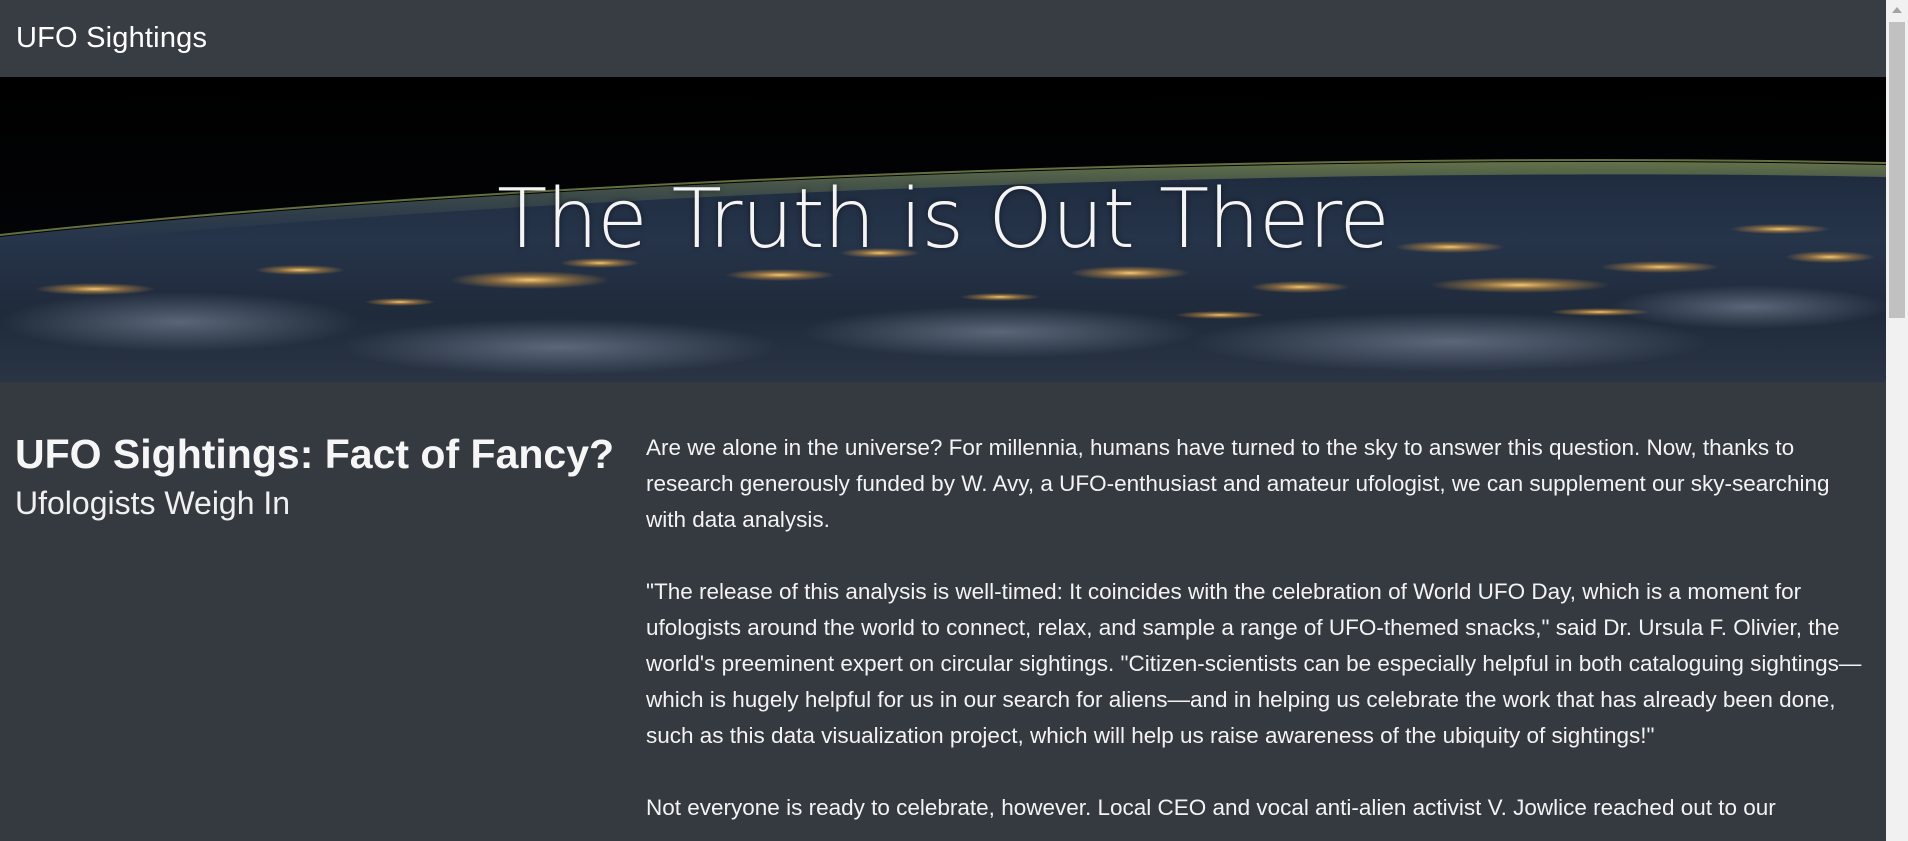 The image size is (1908, 841). Describe the element at coordinates (1897, 170) in the screenshot. I see `scrollbar-thumb` at that location.